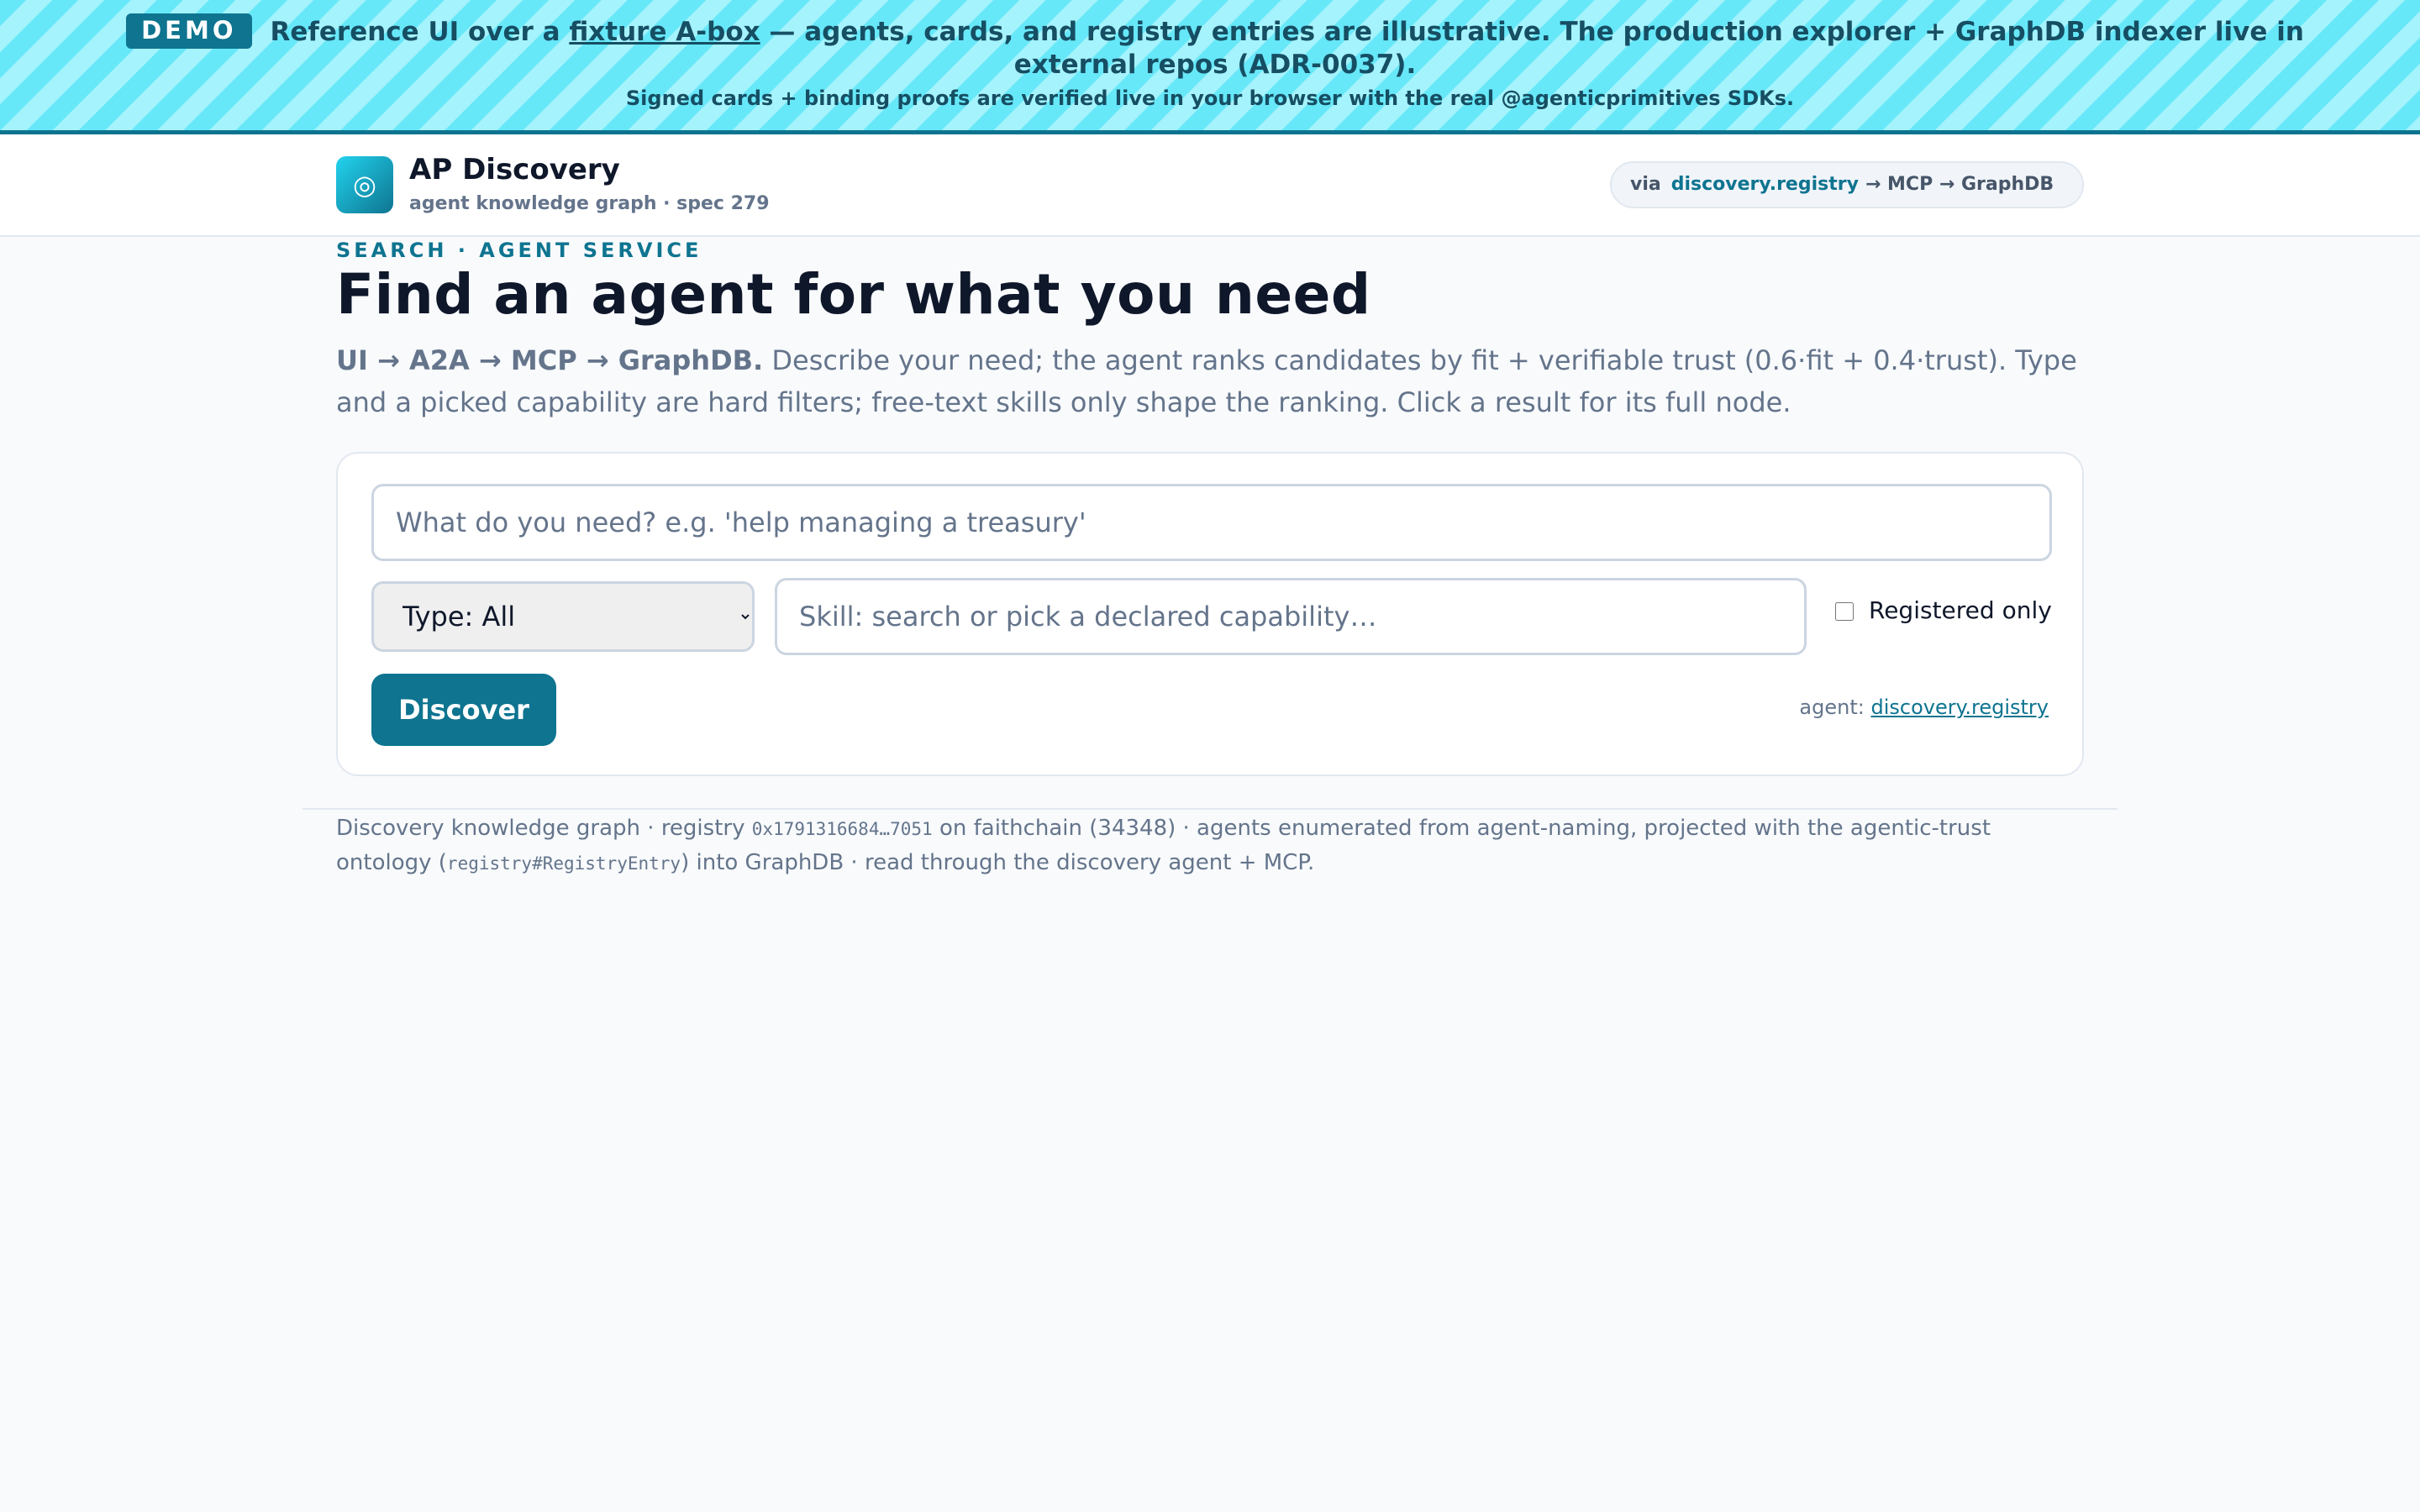  Describe the element at coordinates (1960, 707) in the screenshot. I see `agent-link: discovery.registry` at that location.